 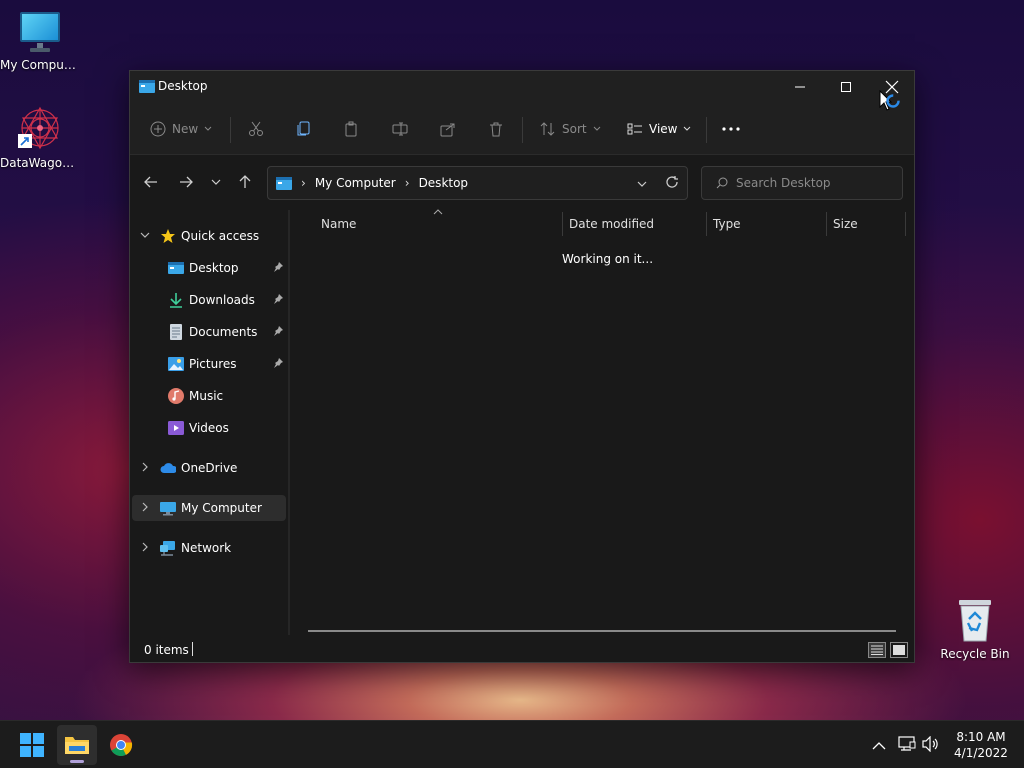 What do you see at coordinates (570, 129) in the screenshot?
I see `sort-button: Sort` at bounding box center [570, 129].